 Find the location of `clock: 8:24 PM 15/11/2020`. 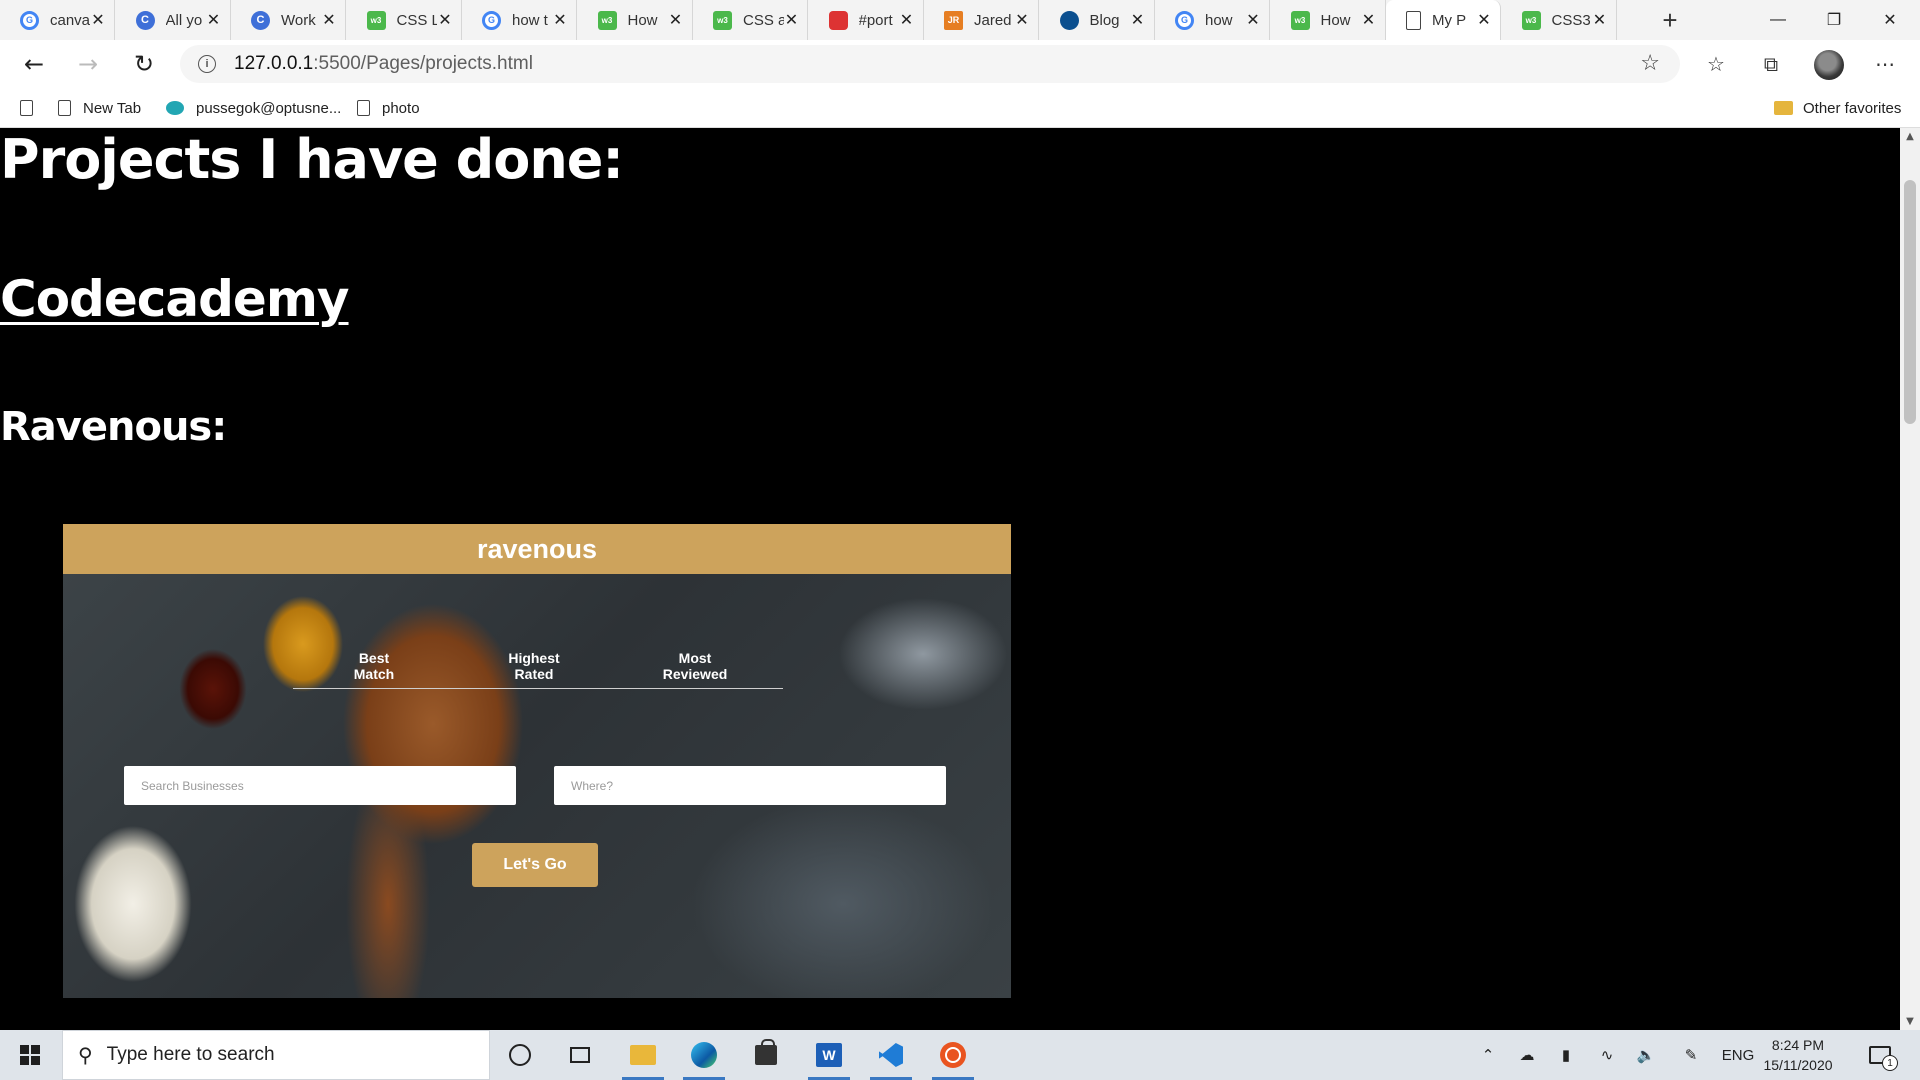

clock: 8:24 PM 15/11/2020 is located at coordinates (1798, 1055).